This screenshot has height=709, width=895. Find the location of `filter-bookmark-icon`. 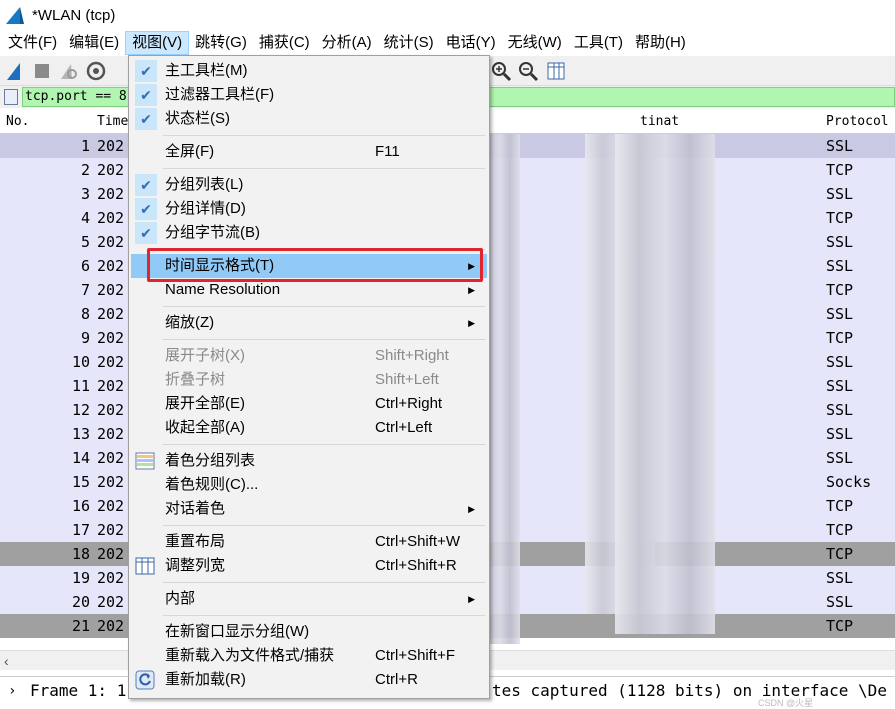

filter-bookmark-icon is located at coordinates (11, 97).